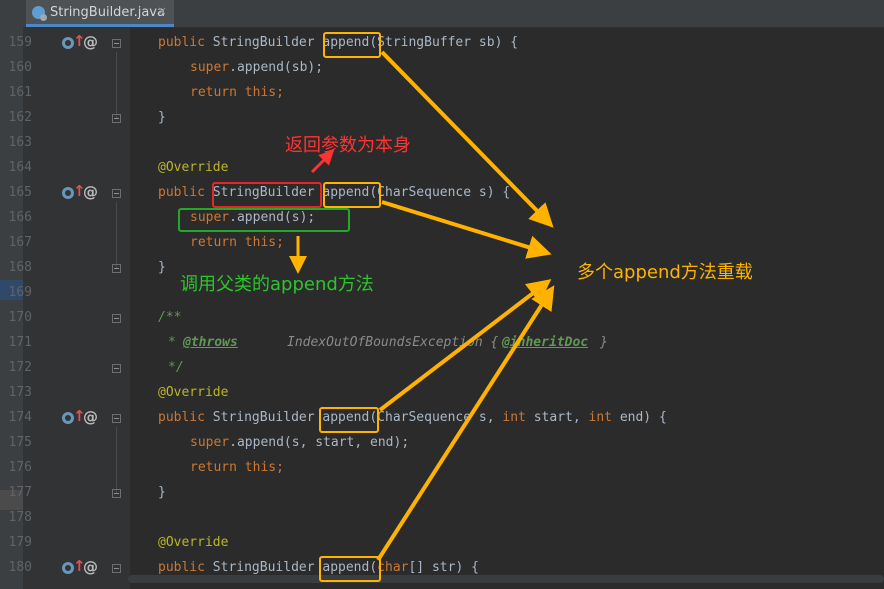 Image resolution: width=884 pixels, height=589 pixels. Describe the element at coordinates (348, 145) in the screenshot. I see `note-return-self: 返回参数为本身` at that location.